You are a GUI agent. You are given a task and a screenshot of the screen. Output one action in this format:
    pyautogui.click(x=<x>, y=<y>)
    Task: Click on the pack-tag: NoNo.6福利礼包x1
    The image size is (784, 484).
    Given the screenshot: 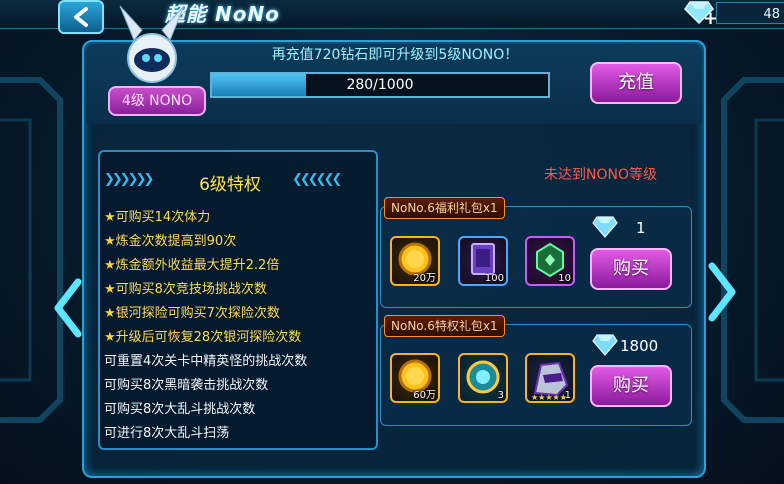 What is the action you would take?
    pyautogui.click(x=444, y=208)
    